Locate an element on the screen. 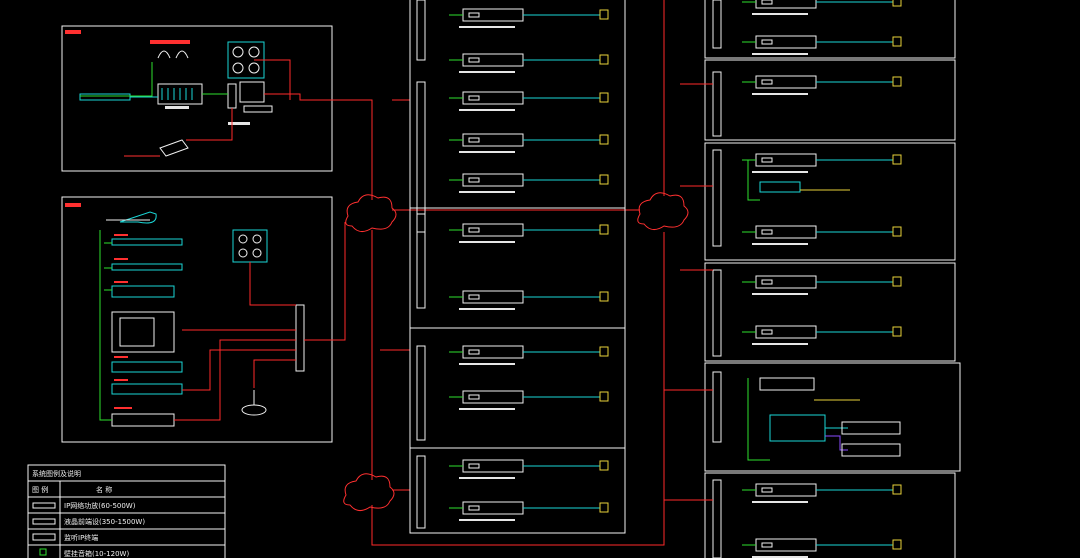 The width and height of the screenshot is (1080, 558). legend-row-2: 液晶前端设(350-1500W) is located at coordinates (104, 521).